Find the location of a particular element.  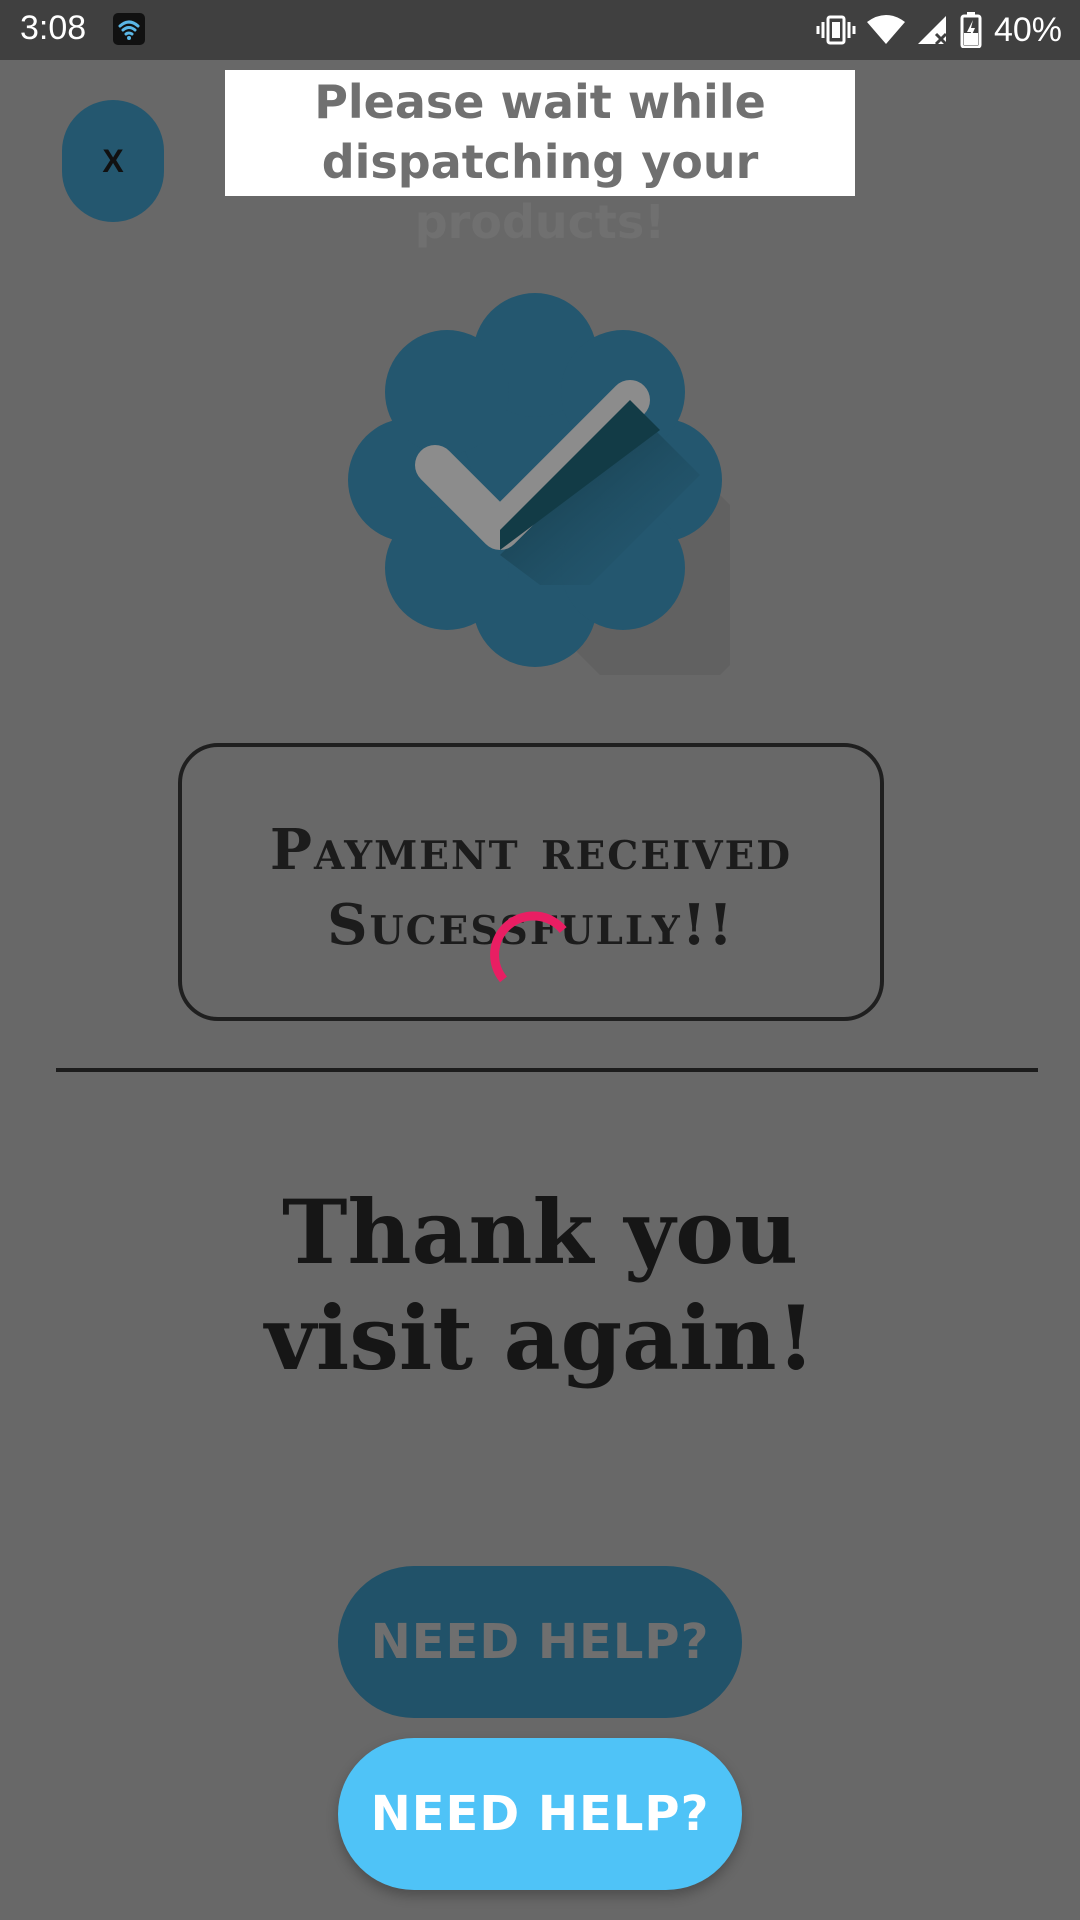

dispatch-message-line1: Please wait while is located at coordinates (540, 102).